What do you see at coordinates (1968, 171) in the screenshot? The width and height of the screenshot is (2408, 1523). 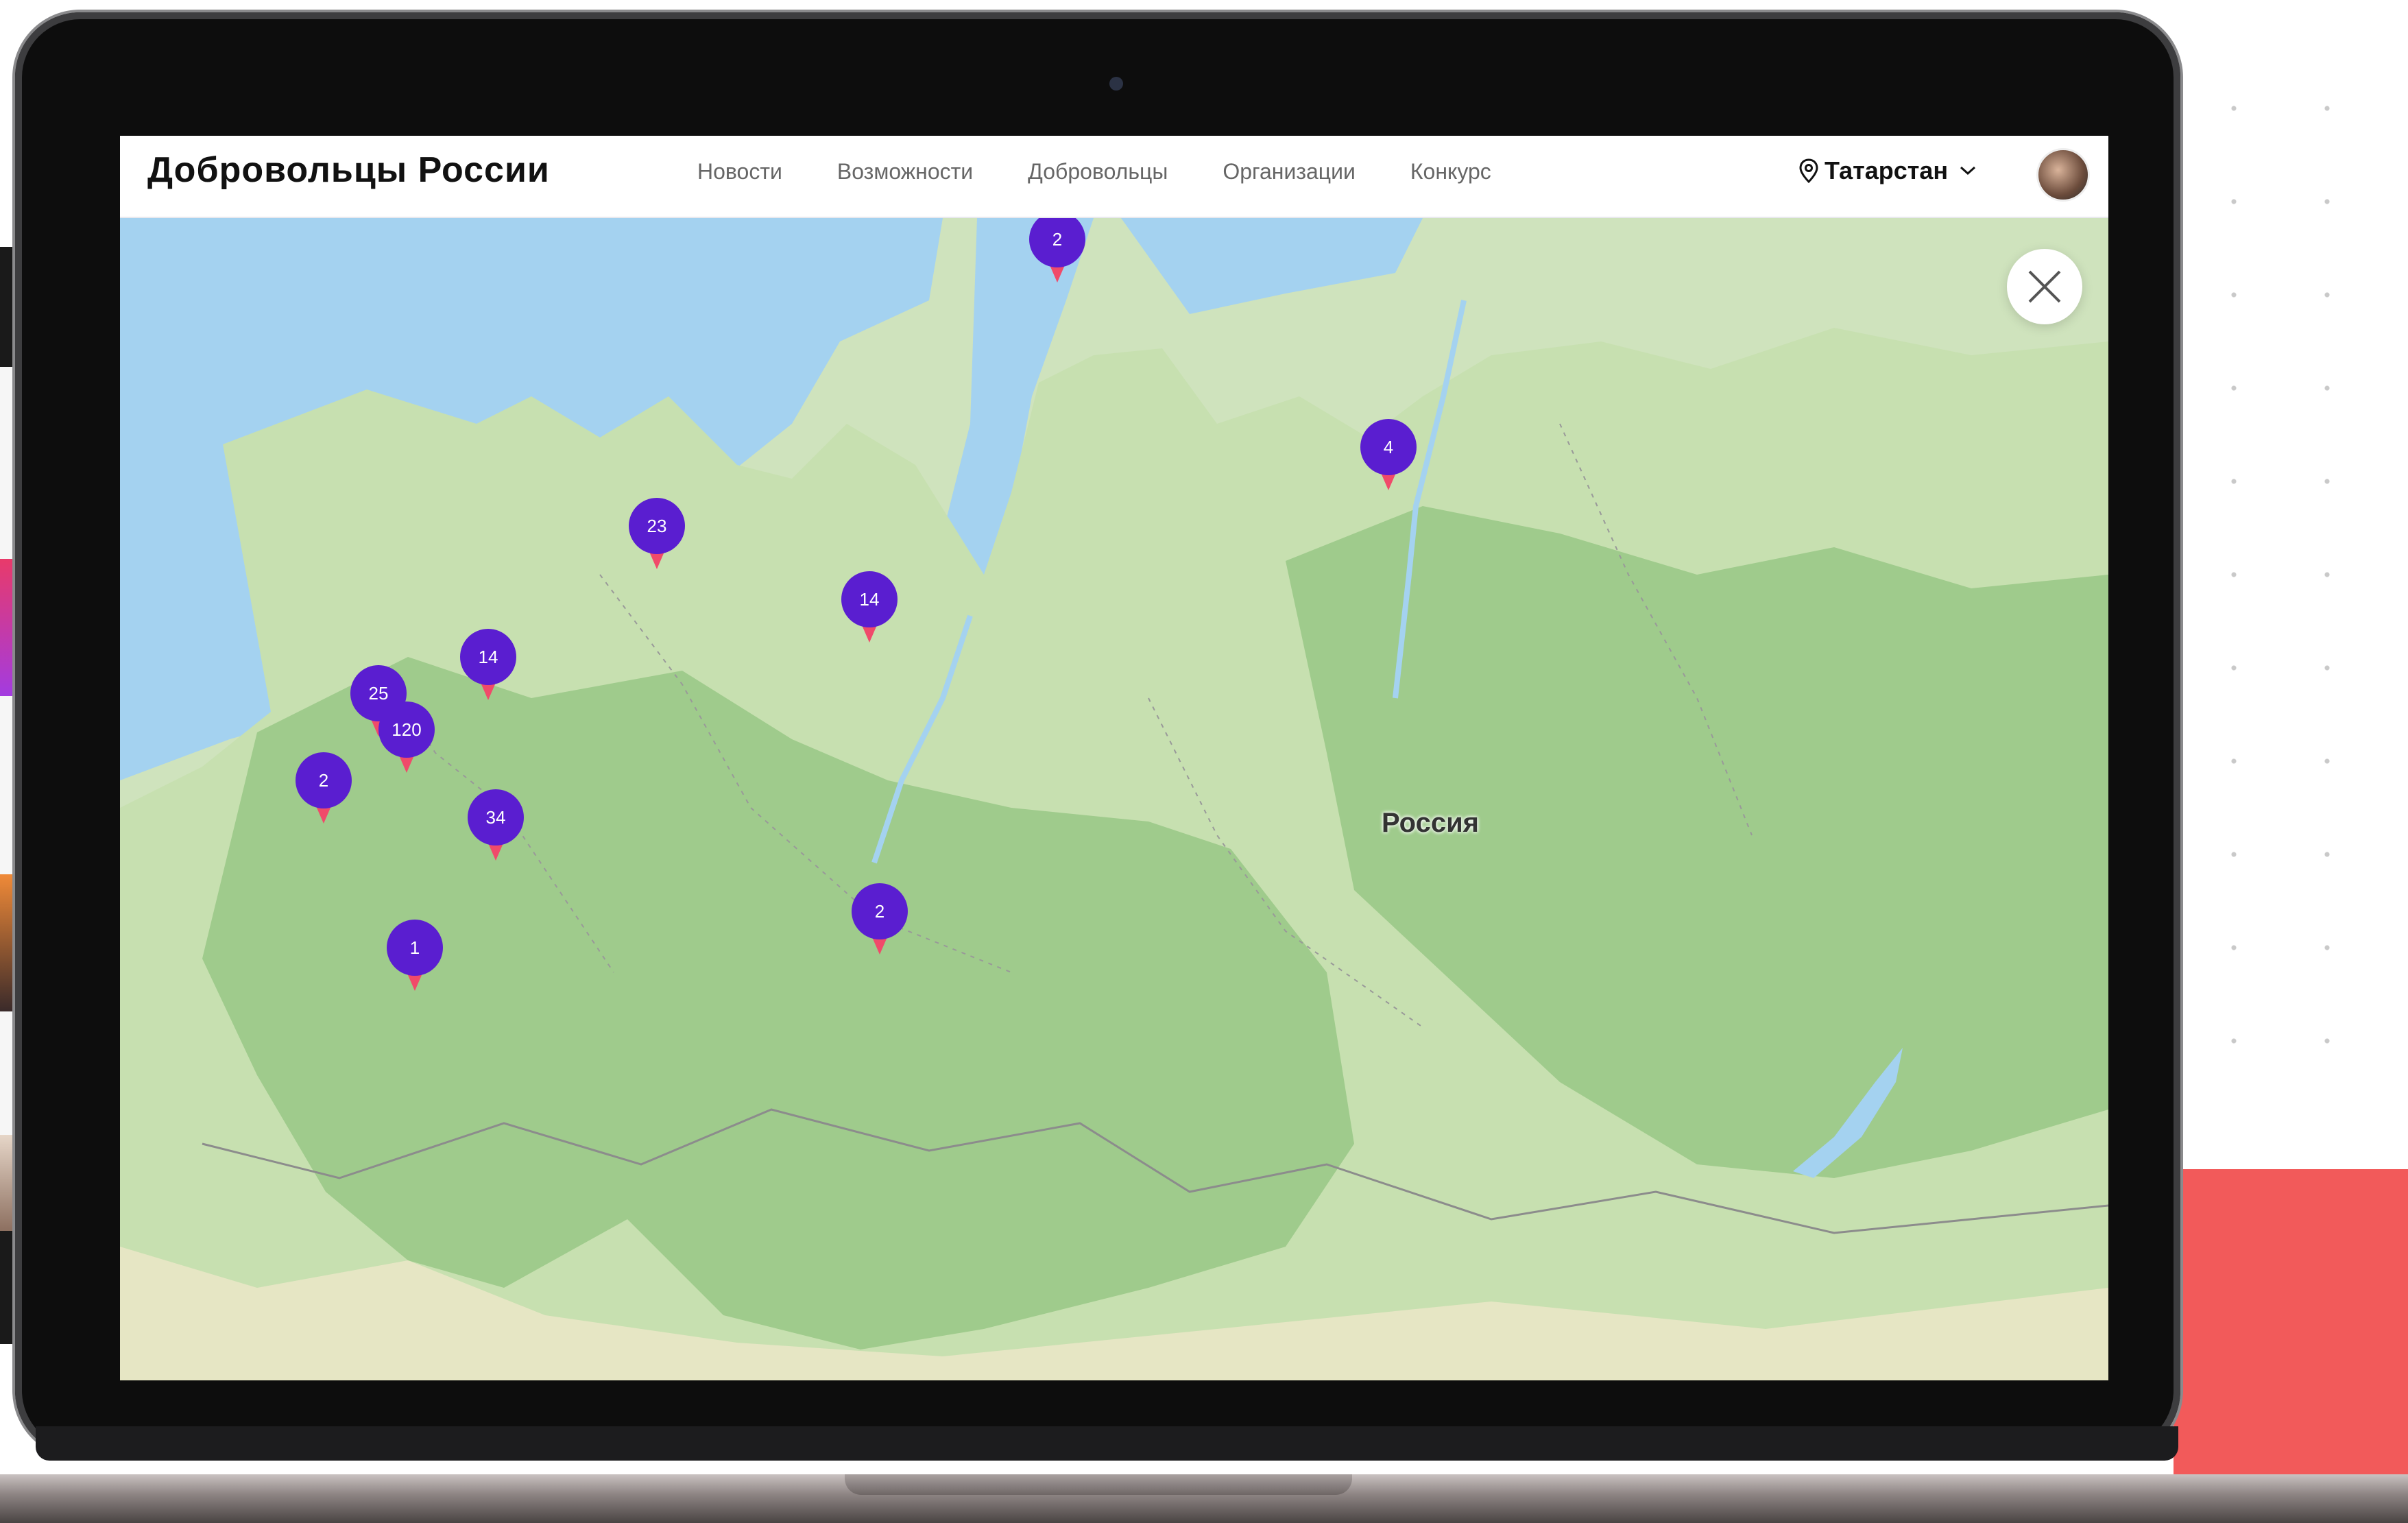 I see `chevron-down-icon` at bounding box center [1968, 171].